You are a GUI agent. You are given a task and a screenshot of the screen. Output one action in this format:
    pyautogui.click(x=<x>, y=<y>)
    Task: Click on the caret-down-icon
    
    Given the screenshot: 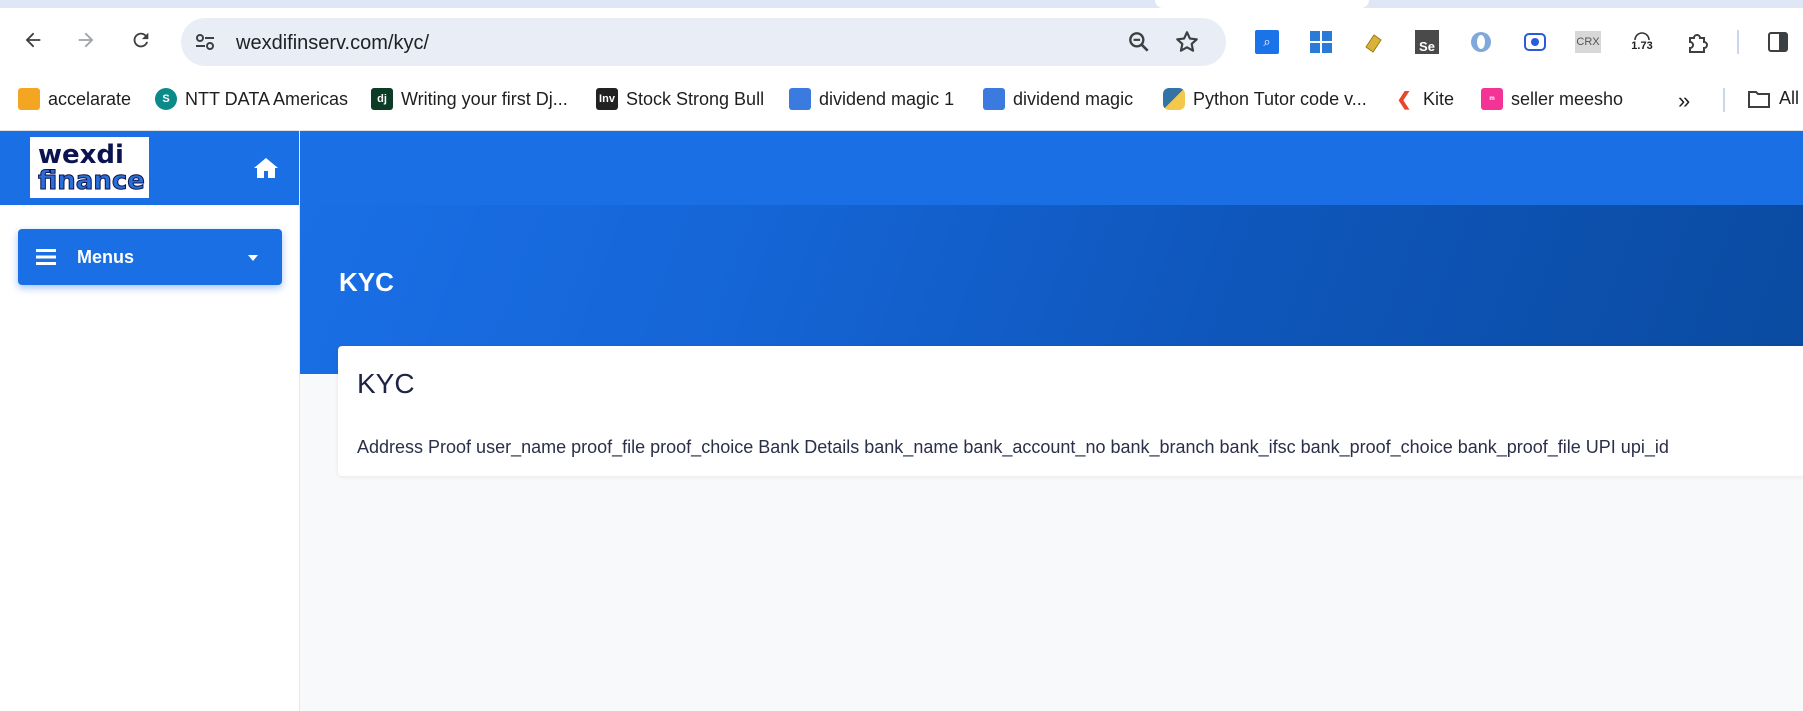 What is the action you would take?
    pyautogui.click(x=253, y=258)
    